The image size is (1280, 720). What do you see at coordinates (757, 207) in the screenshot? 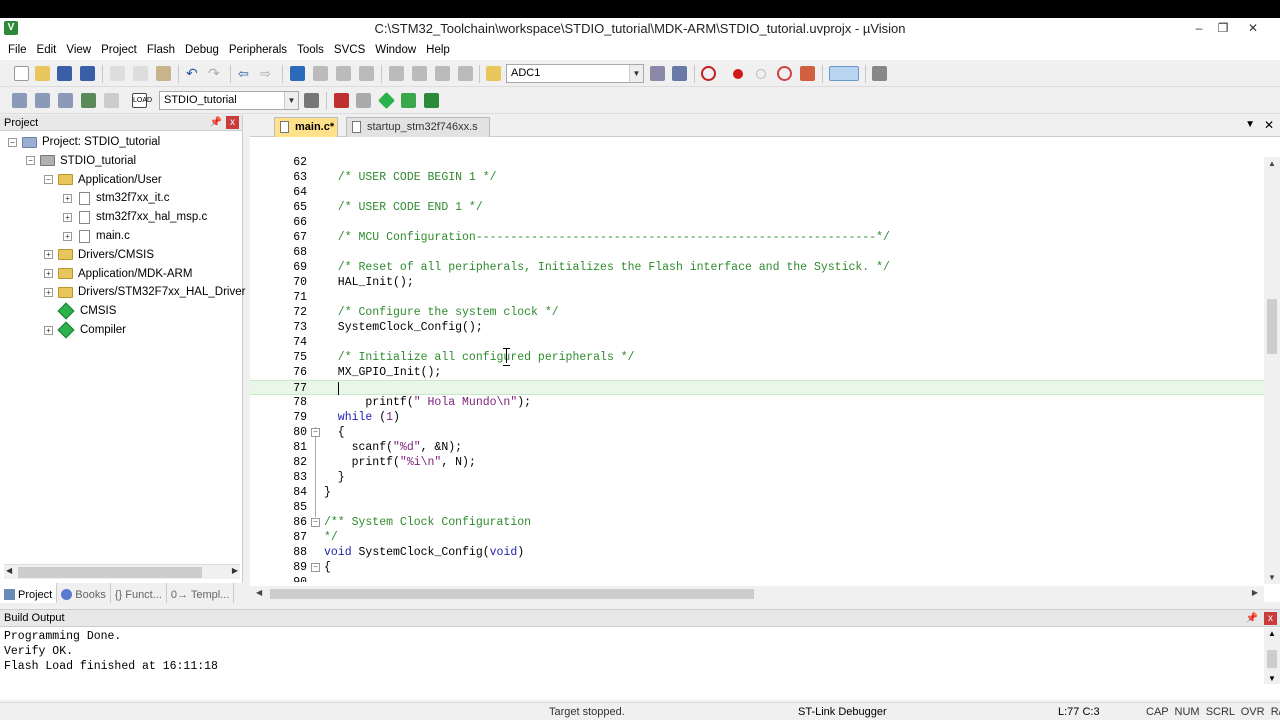
I see `code-line: 65 /* USER CODE END 1 */` at bounding box center [757, 207].